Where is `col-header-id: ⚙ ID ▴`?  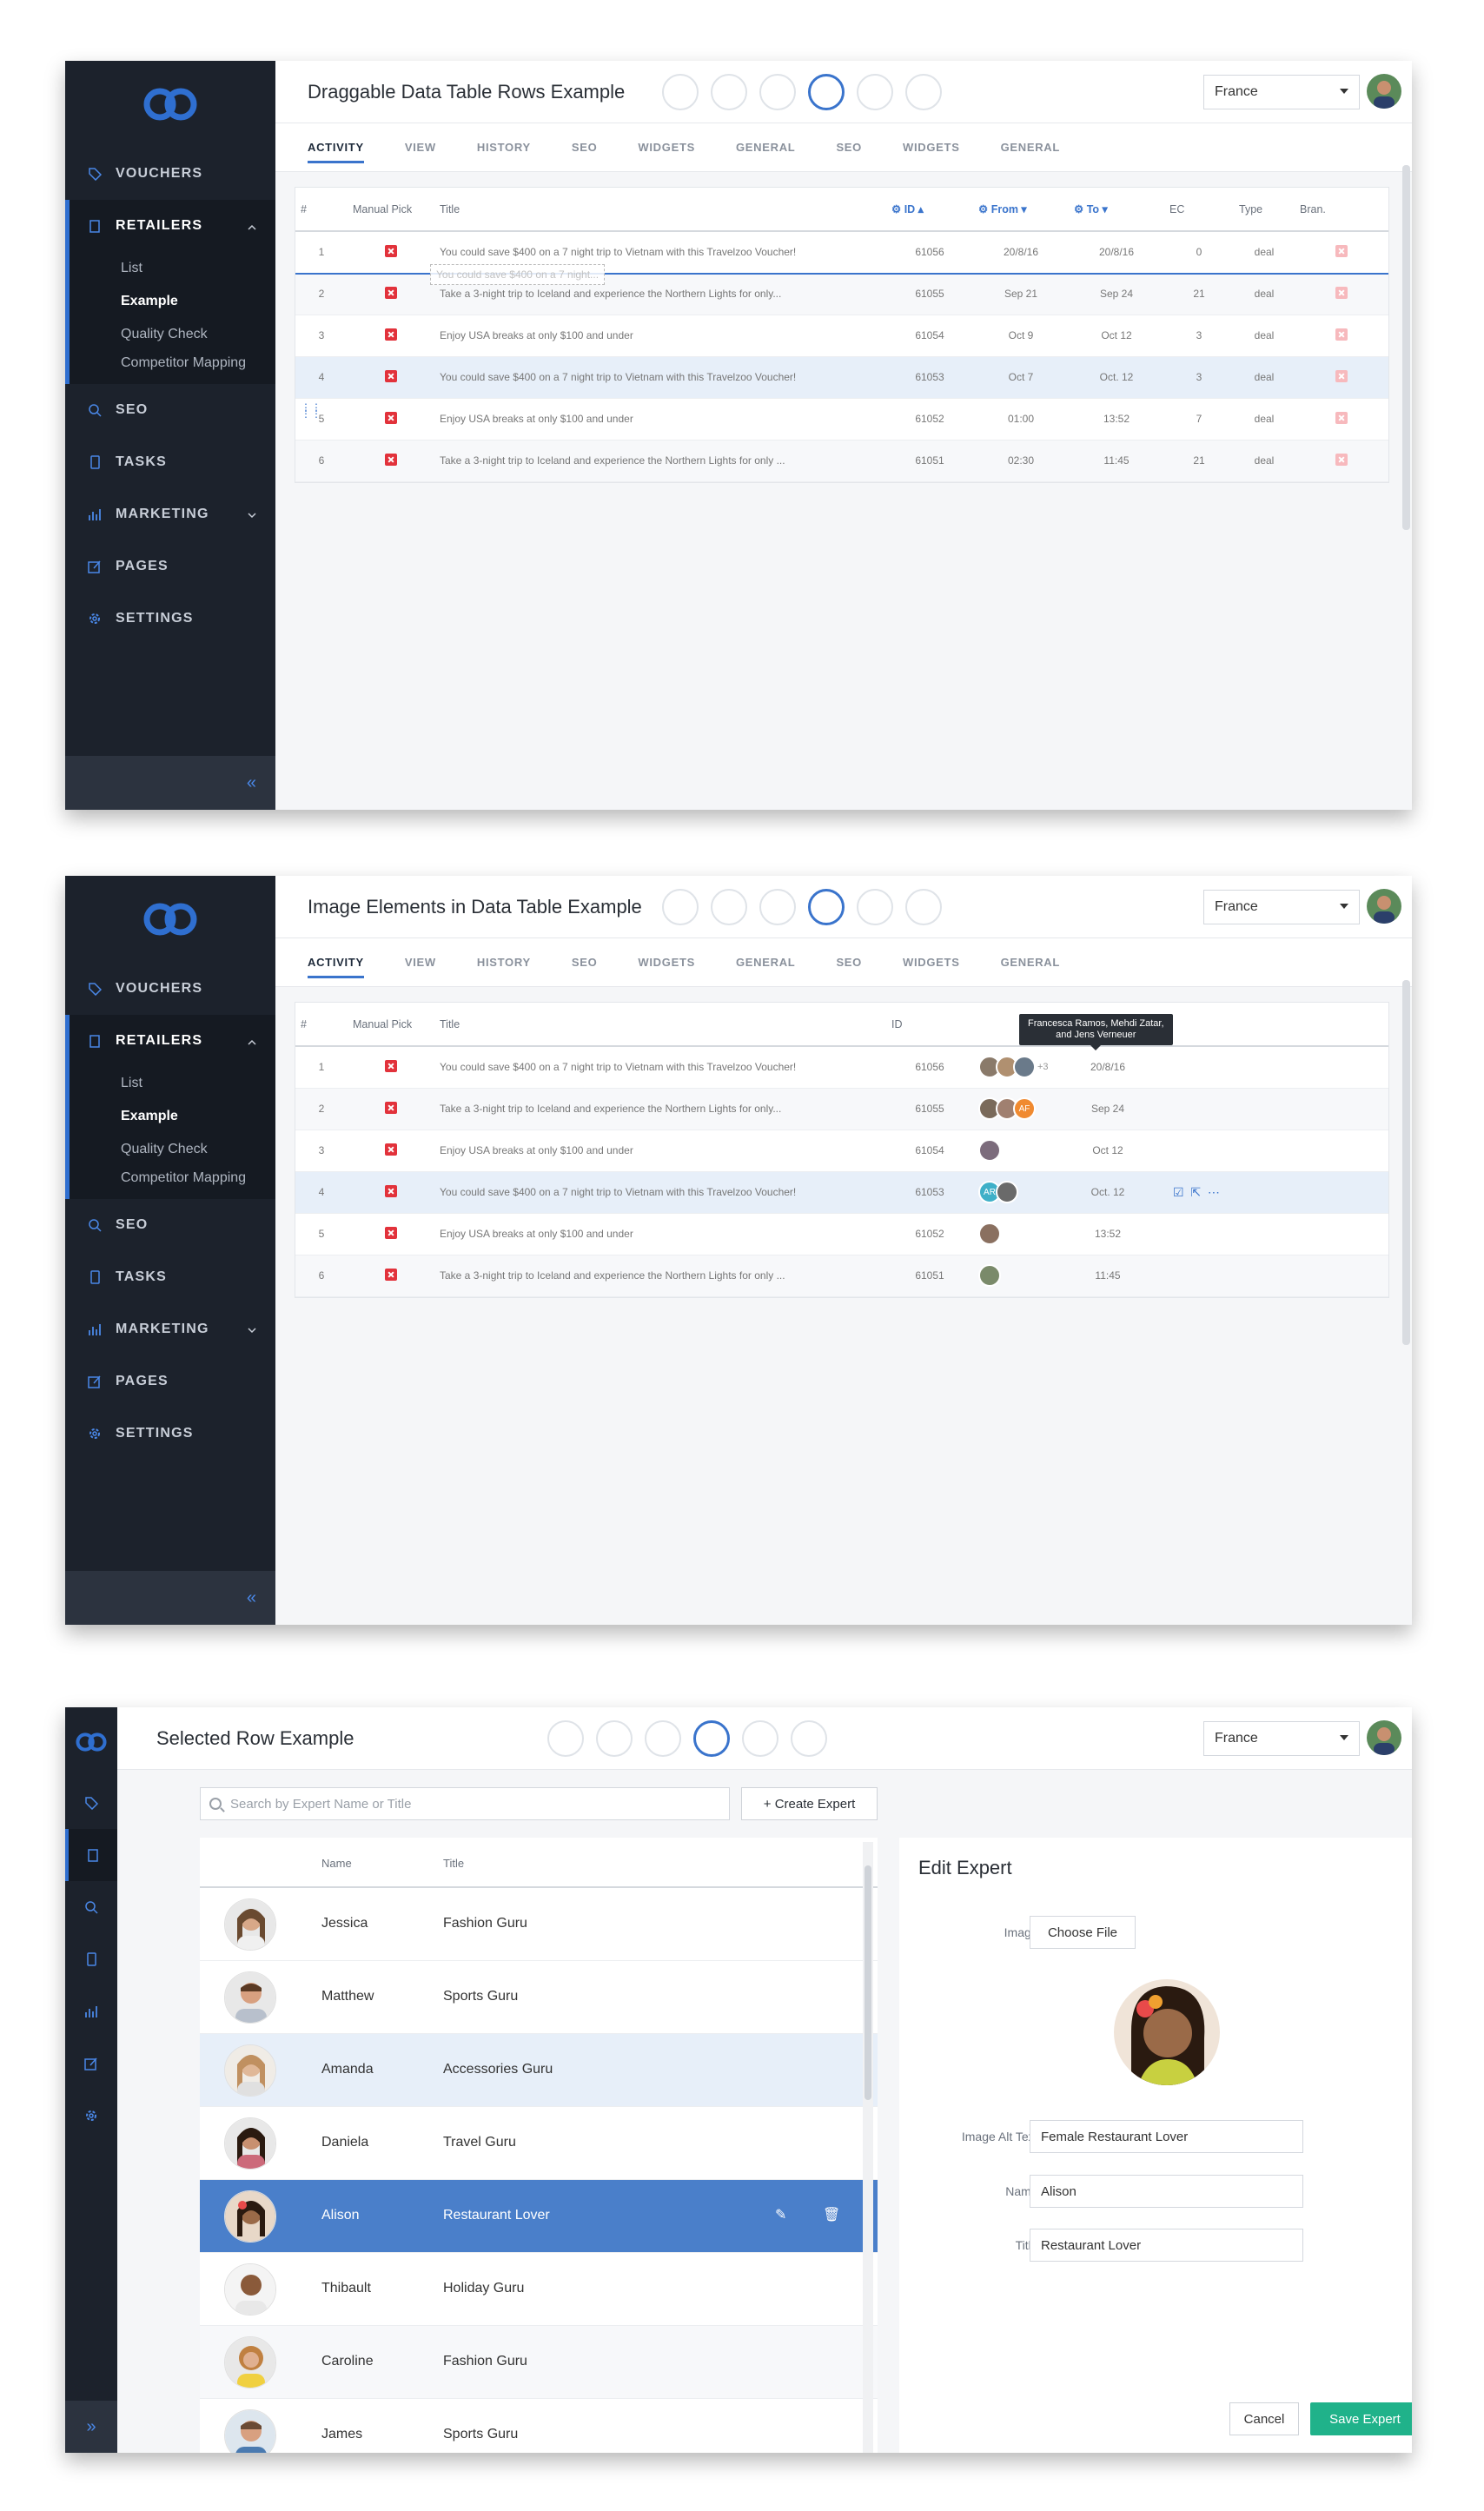
col-header-id: ⚙ ID ▴ is located at coordinates (929, 210).